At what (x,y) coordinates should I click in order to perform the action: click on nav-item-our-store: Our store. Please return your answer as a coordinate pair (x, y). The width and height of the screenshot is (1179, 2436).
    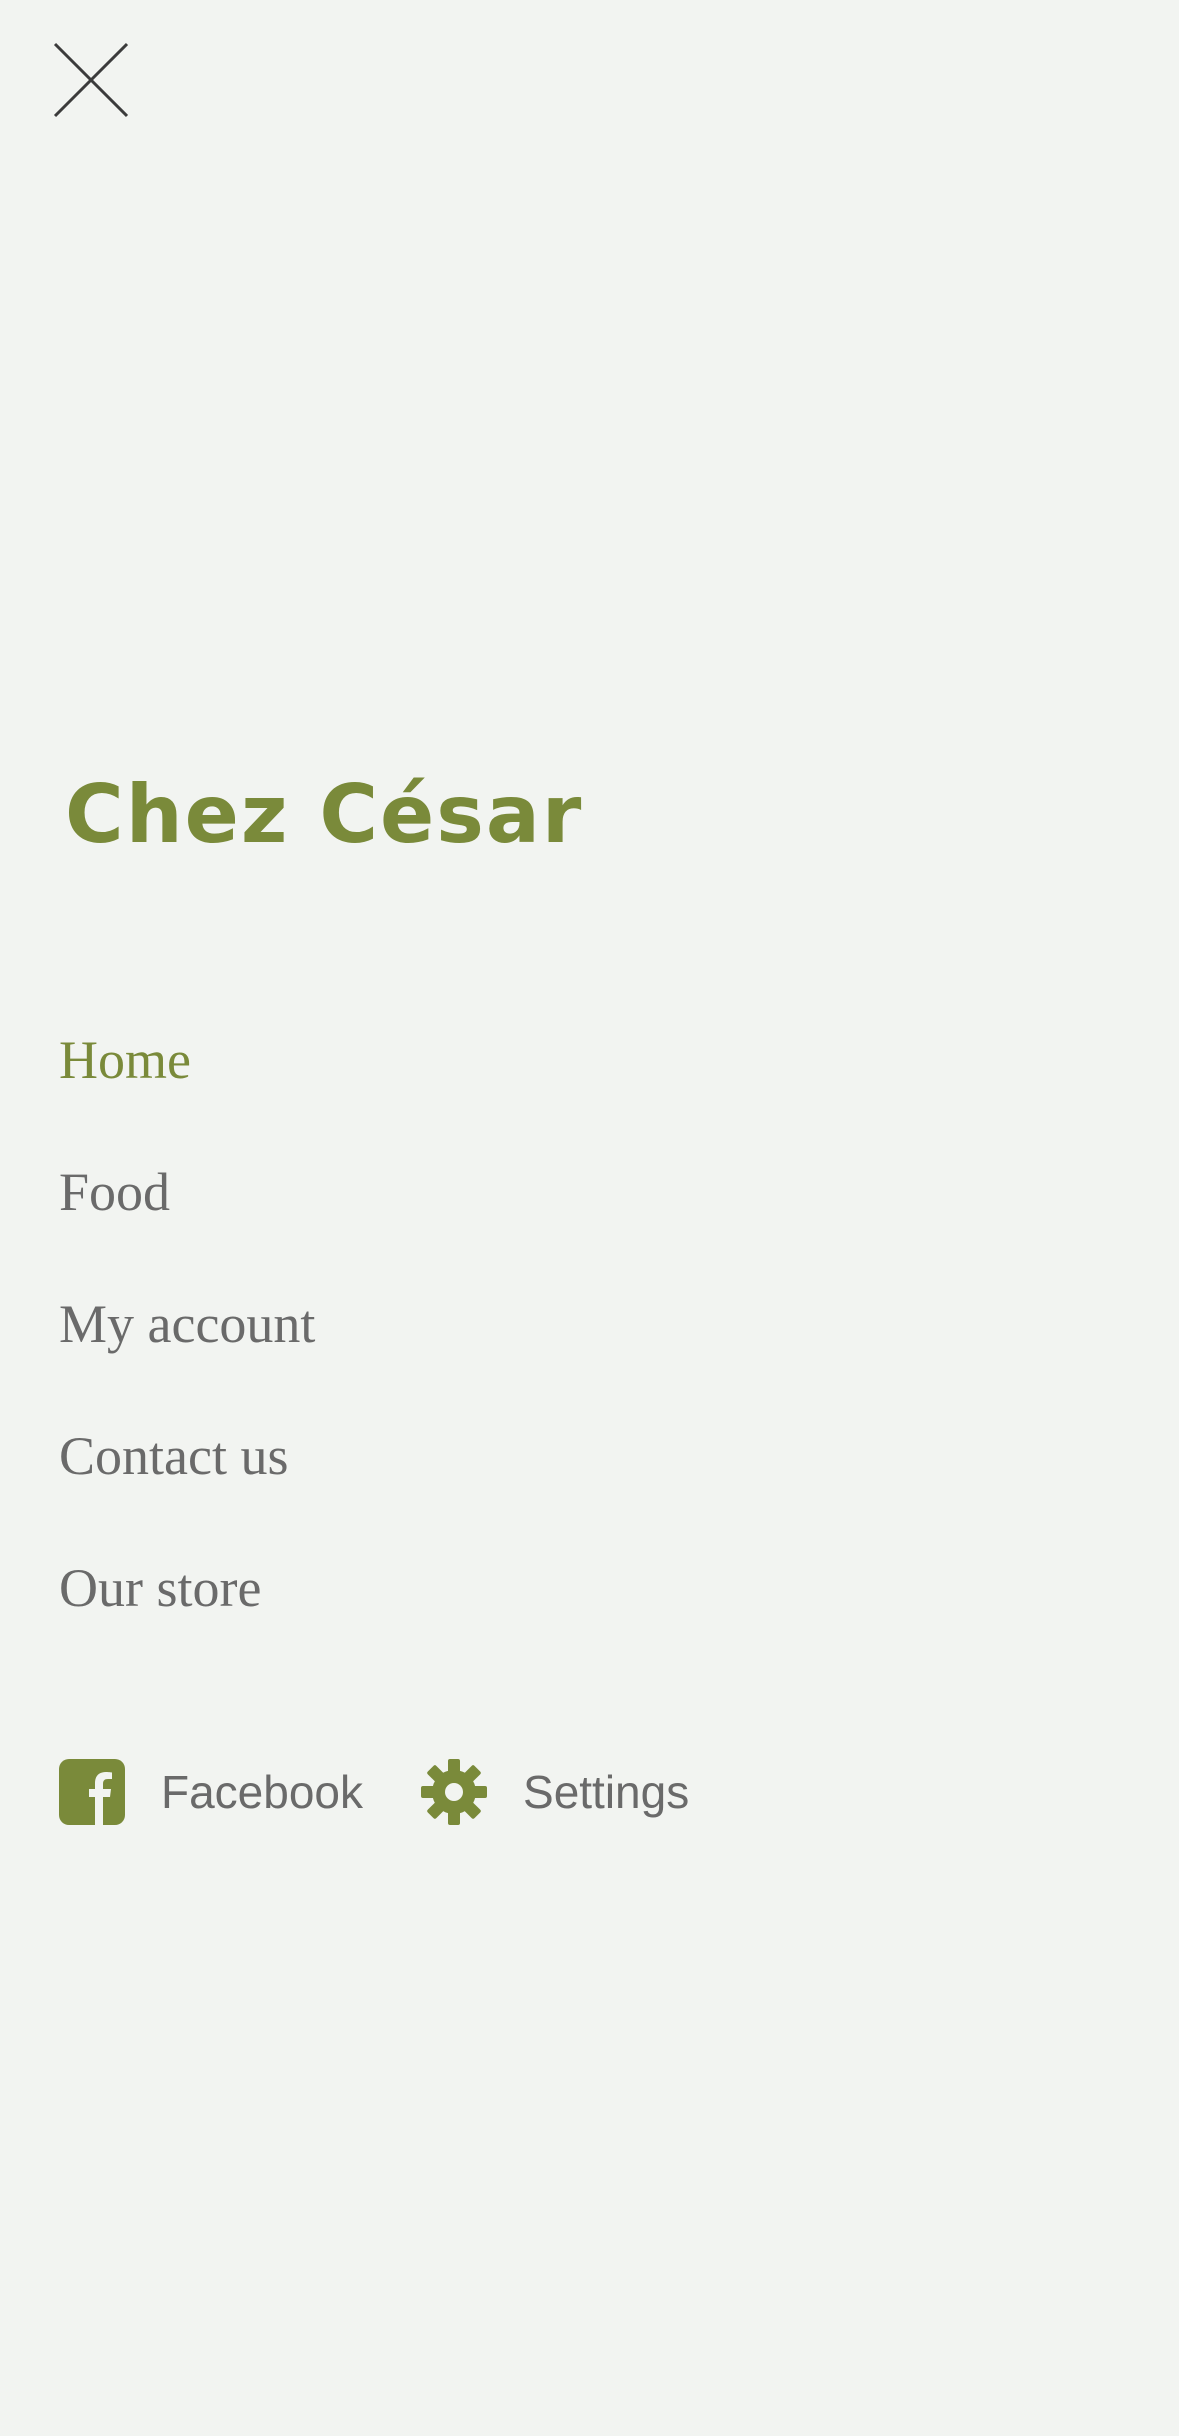
    Looking at the image, I should click on (187, 1614).